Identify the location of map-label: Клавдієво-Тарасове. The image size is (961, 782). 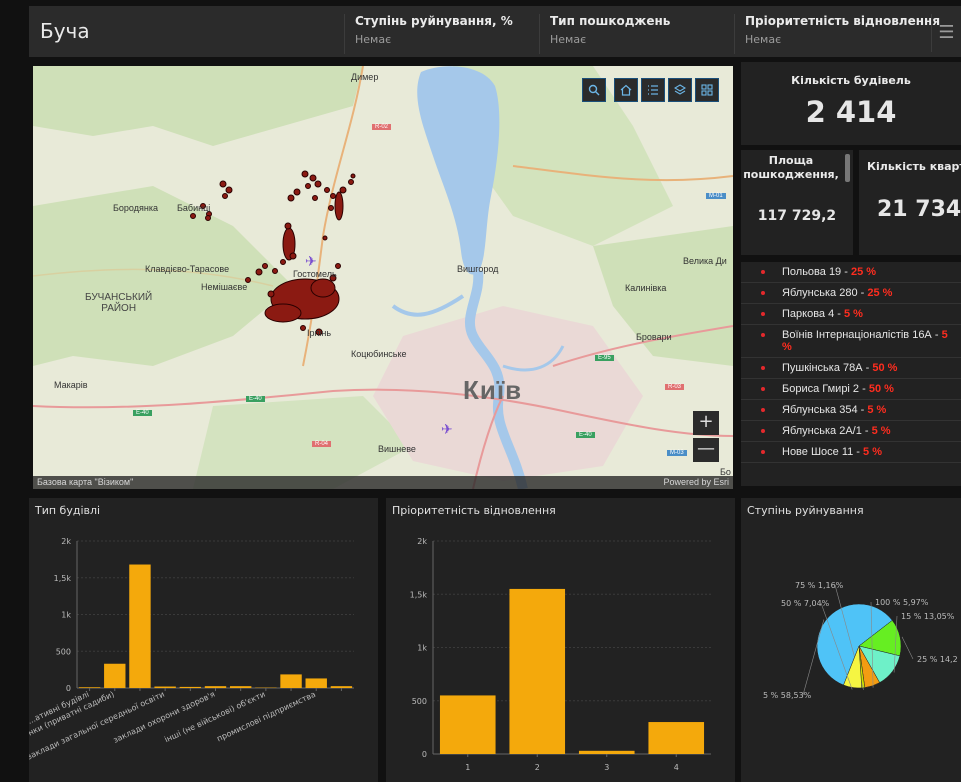
(187, 269).